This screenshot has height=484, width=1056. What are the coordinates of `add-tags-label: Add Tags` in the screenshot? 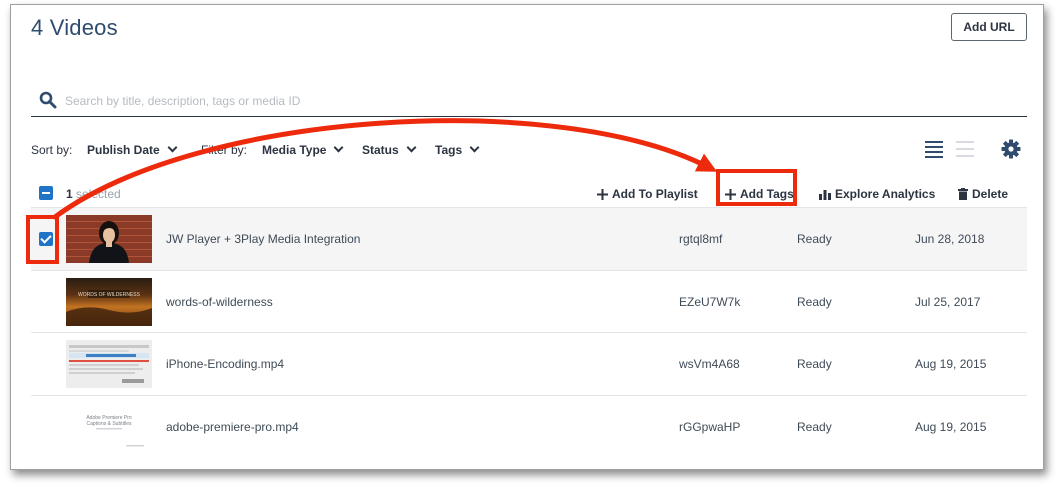 It's located at (767, 194).